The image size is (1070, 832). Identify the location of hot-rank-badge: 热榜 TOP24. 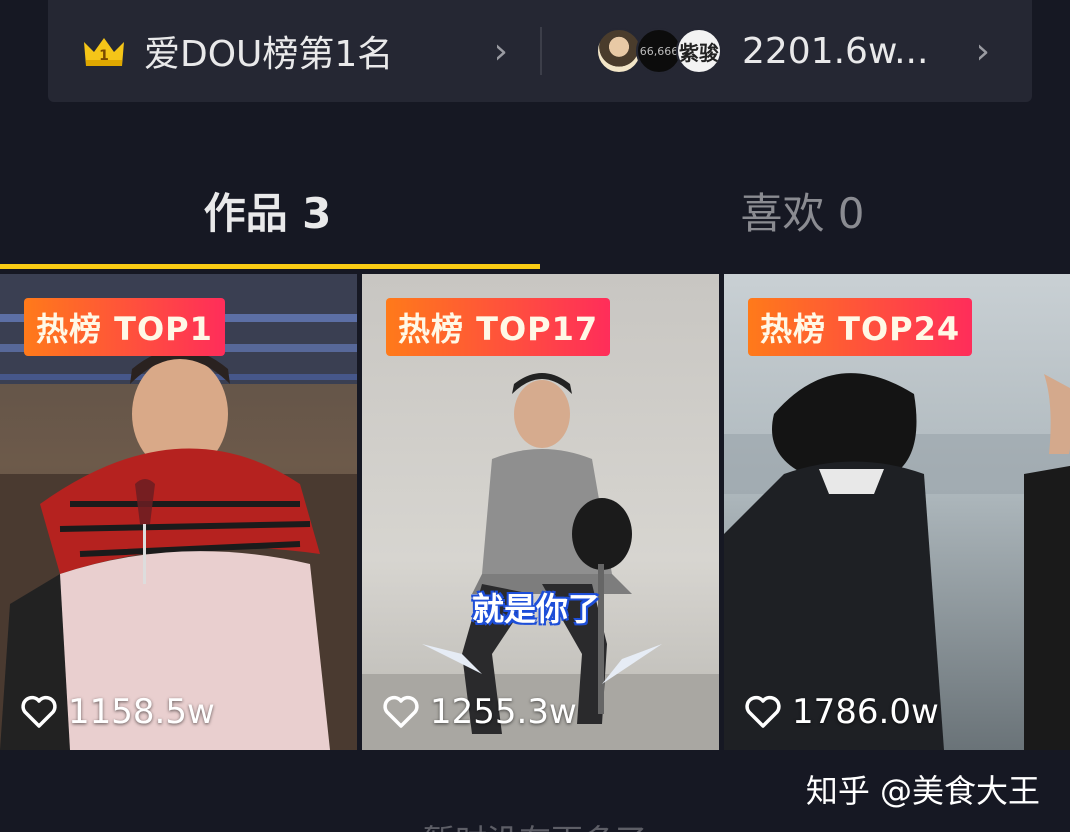
(860, 327).